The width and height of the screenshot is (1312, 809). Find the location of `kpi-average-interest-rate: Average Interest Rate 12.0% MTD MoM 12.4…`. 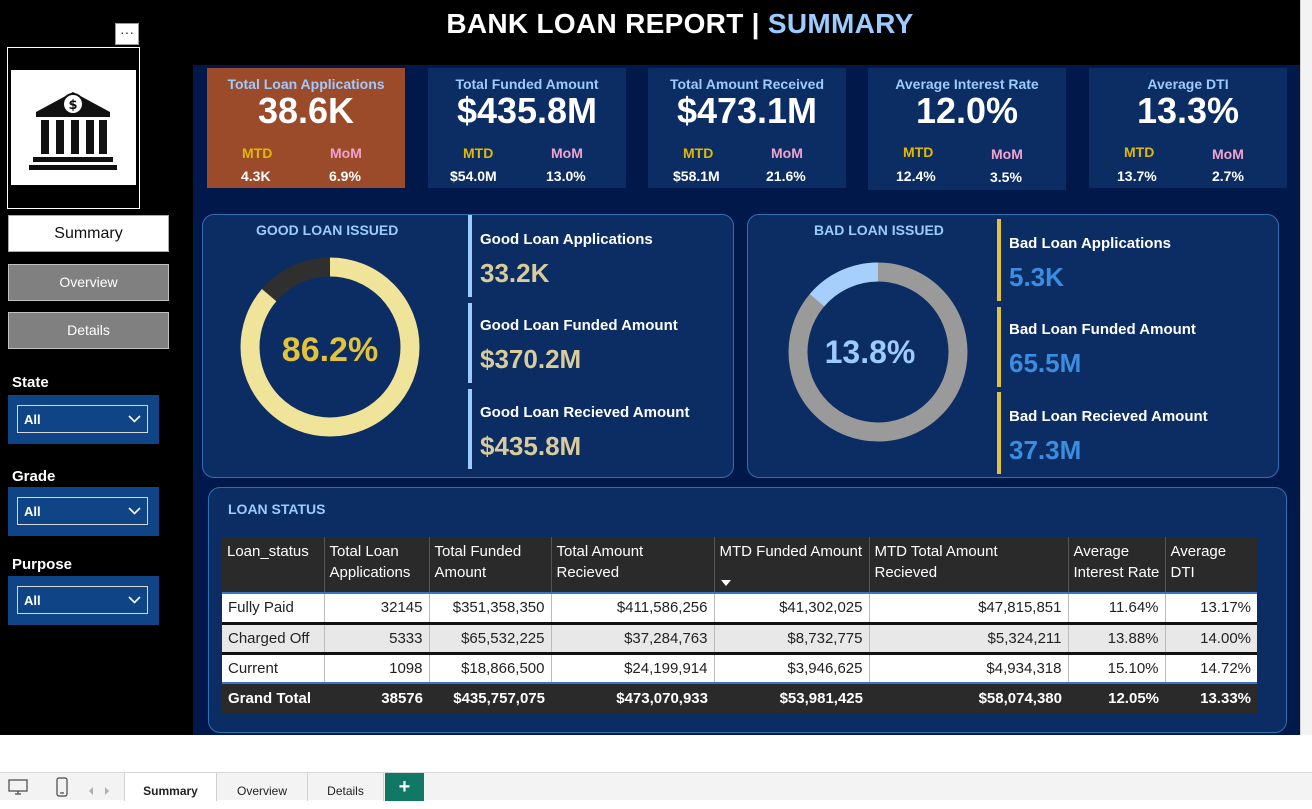

kpi-average-interest-rate: Average Interest Rate 12.0% MTD MoM 12.4… is located at coordinates (967, 129).